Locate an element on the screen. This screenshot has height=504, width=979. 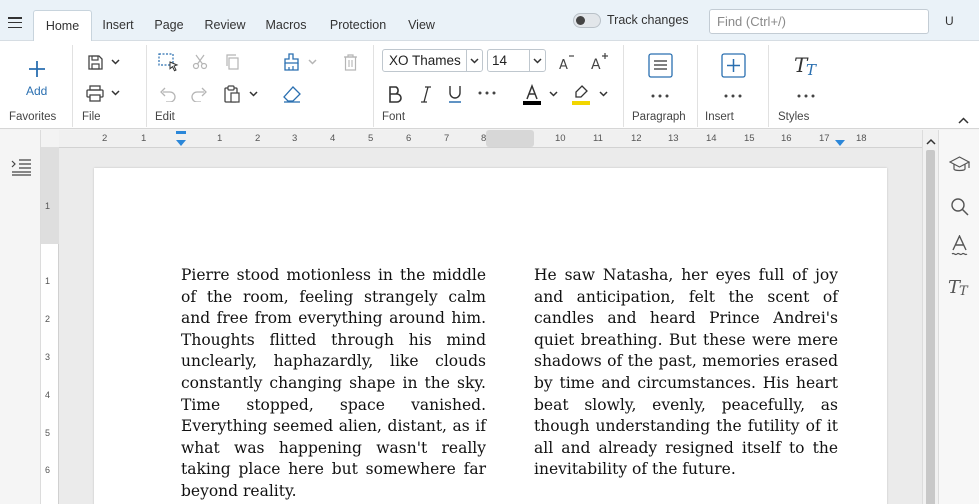
scrollbar-thumb is located at coordinates (930, 327).